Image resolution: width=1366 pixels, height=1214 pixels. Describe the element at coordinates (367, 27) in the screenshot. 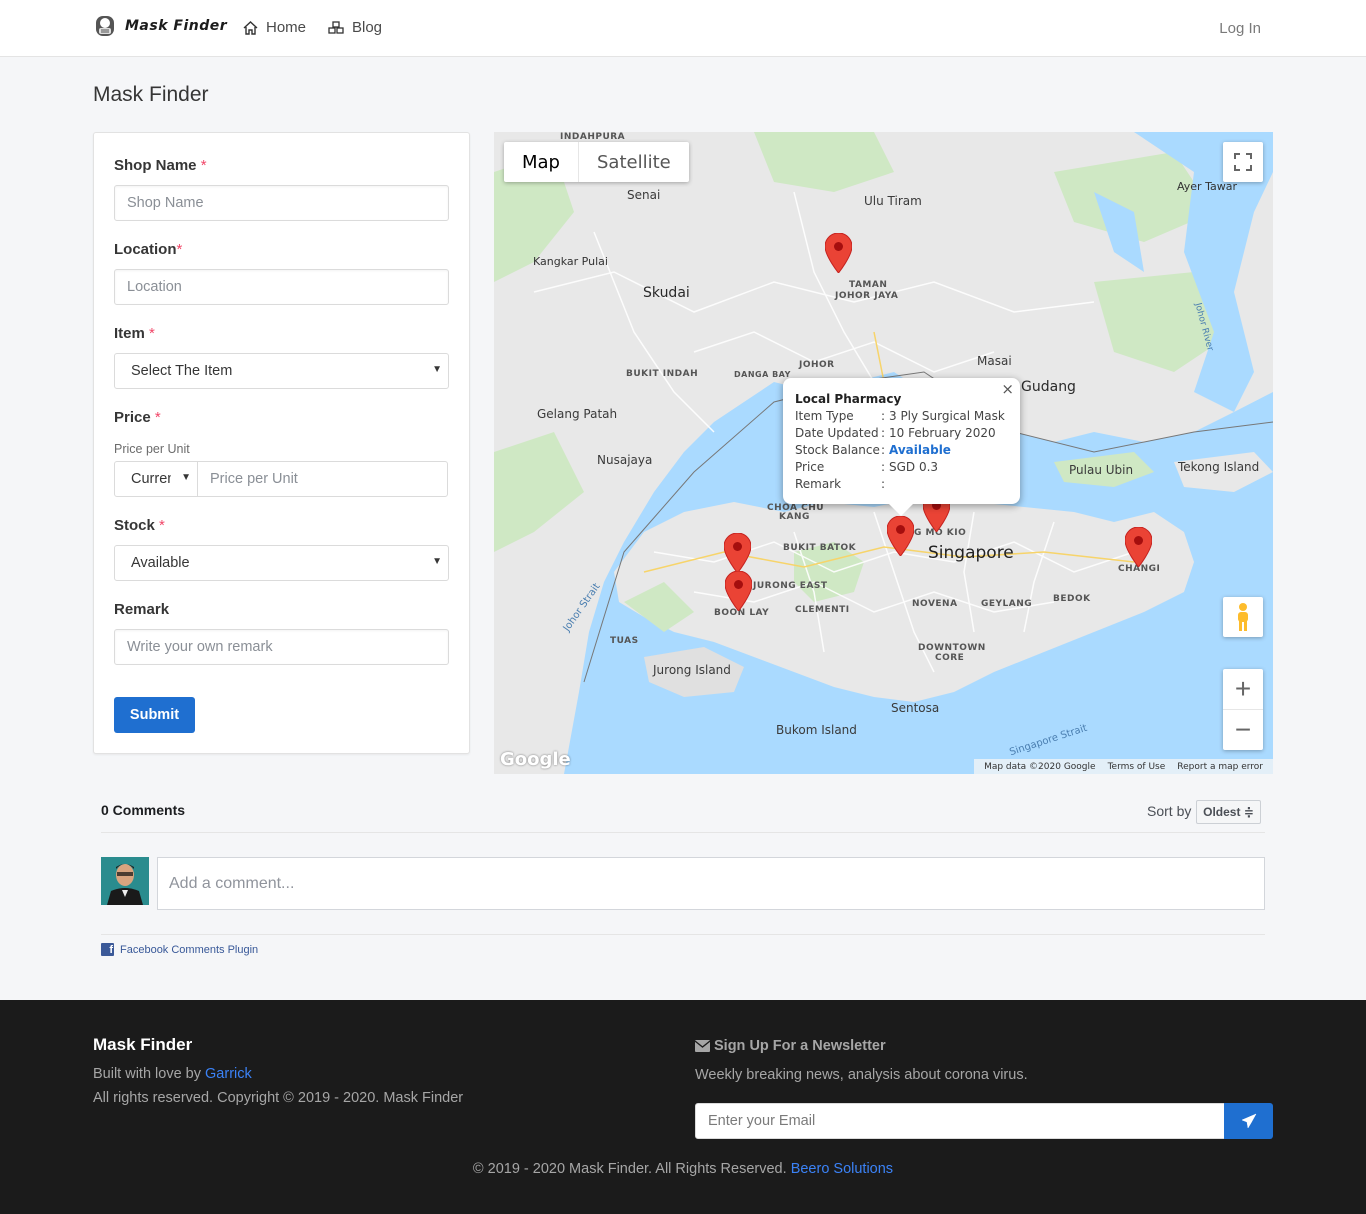

I see `nav-blog-label: Blog` at that location.